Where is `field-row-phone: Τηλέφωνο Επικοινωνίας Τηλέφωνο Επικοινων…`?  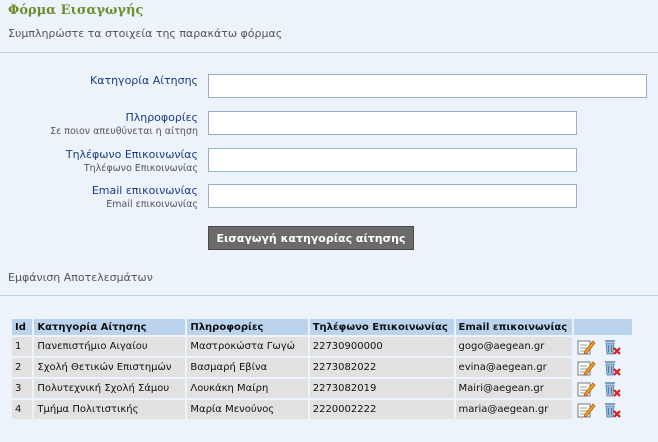
field-row-phone: Τηλέφωνο Επικοινωνίας Τηλέφωνο Επικοινων… is located at coordinates (329, 161).